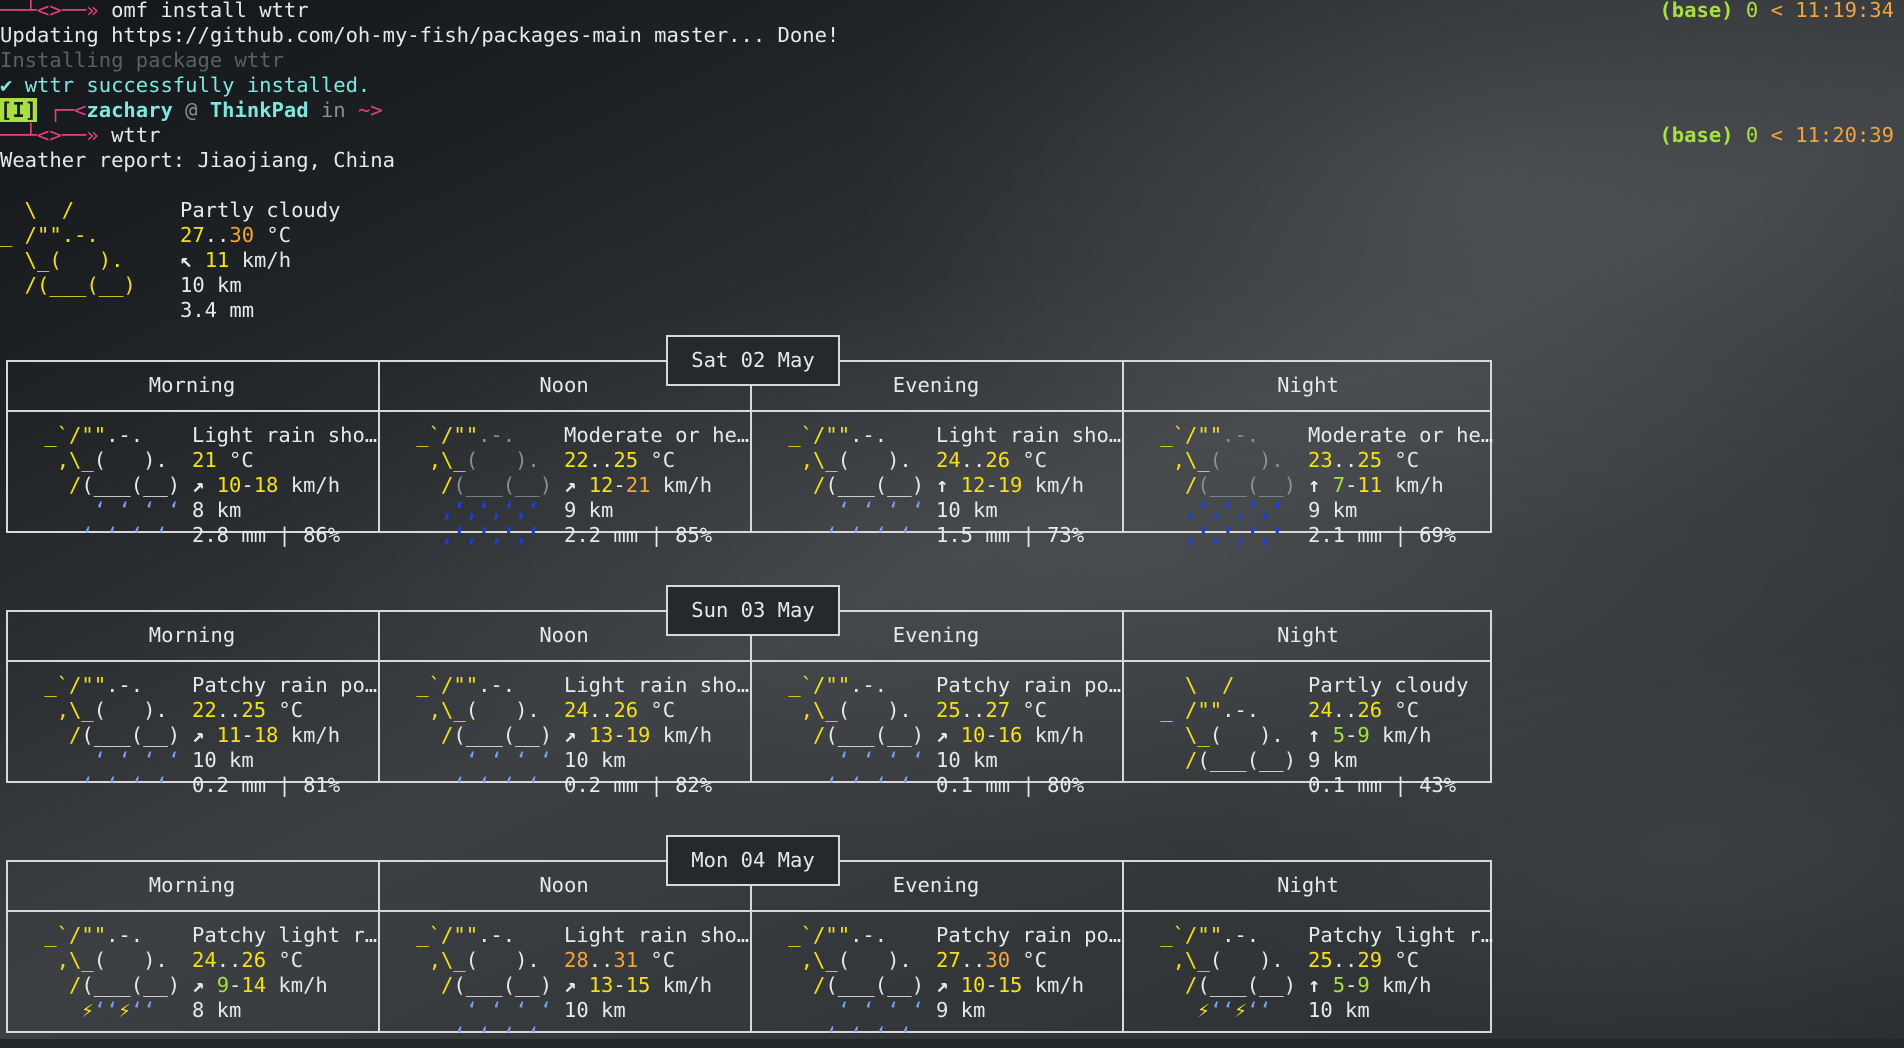 Image resolution: width=1904 pixels, height=1048 pixels. What do you see at coordinates (223, 460) in the screenshot?
I see `period-temperature: 21 °C` at bounding box center [223, 460].